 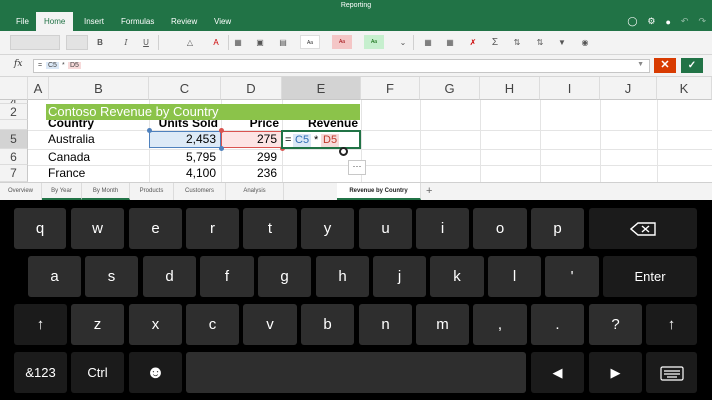 I want to click on sort-ascending-icon: ⇅, so click(x=517, y=42).